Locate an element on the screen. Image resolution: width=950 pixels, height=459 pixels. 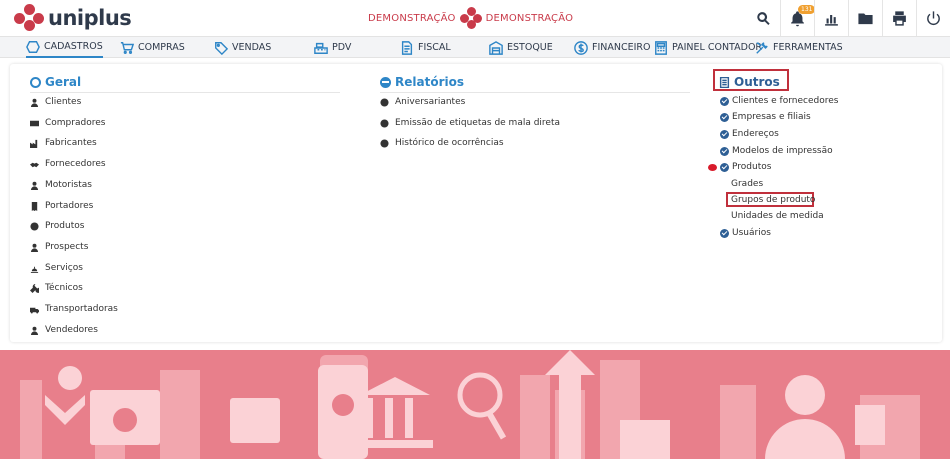
nav-cadastros: CADASTROS is located at coordinates (64, 47).